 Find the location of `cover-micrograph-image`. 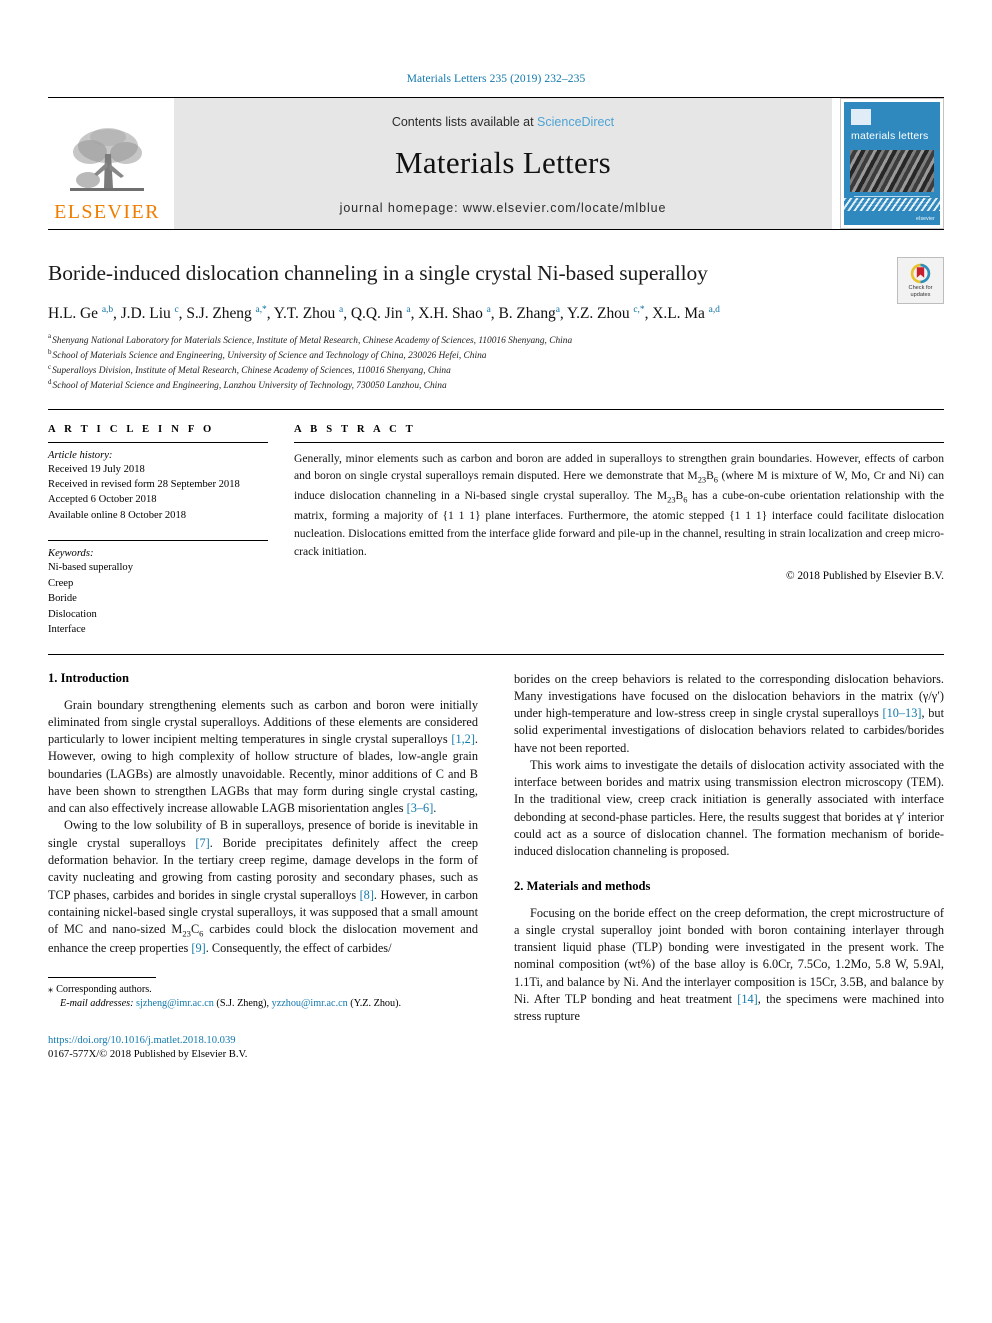

cover-micrograph-image is located at coordinates (892, 171).